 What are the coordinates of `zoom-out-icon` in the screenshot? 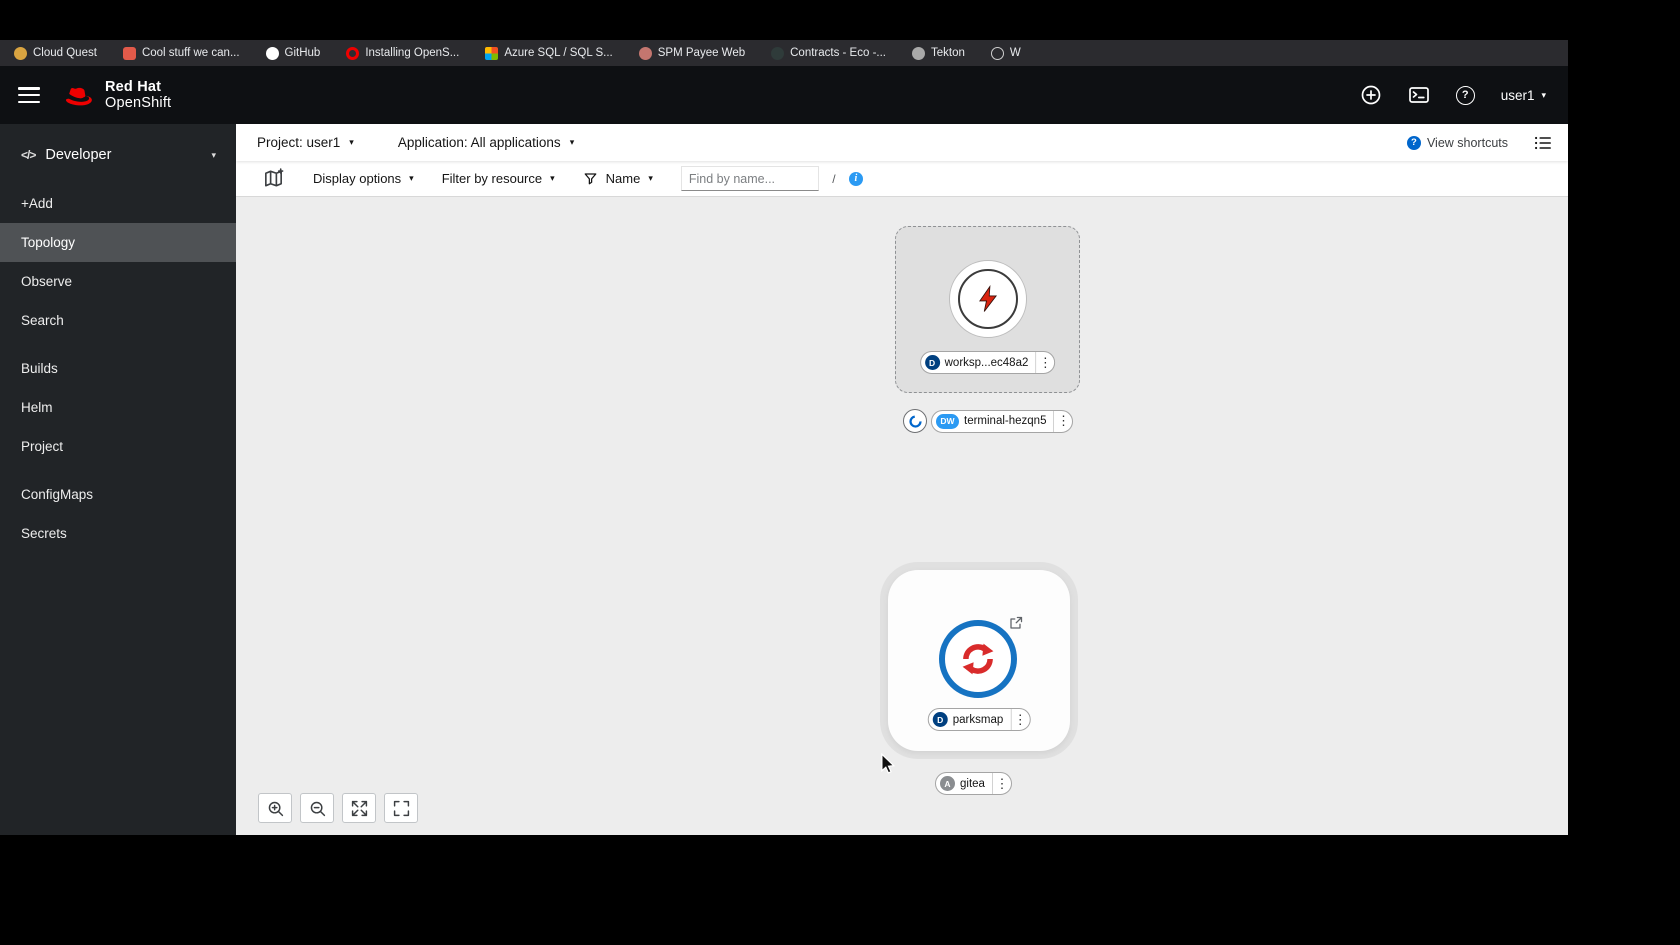 It's located at (317, 808).